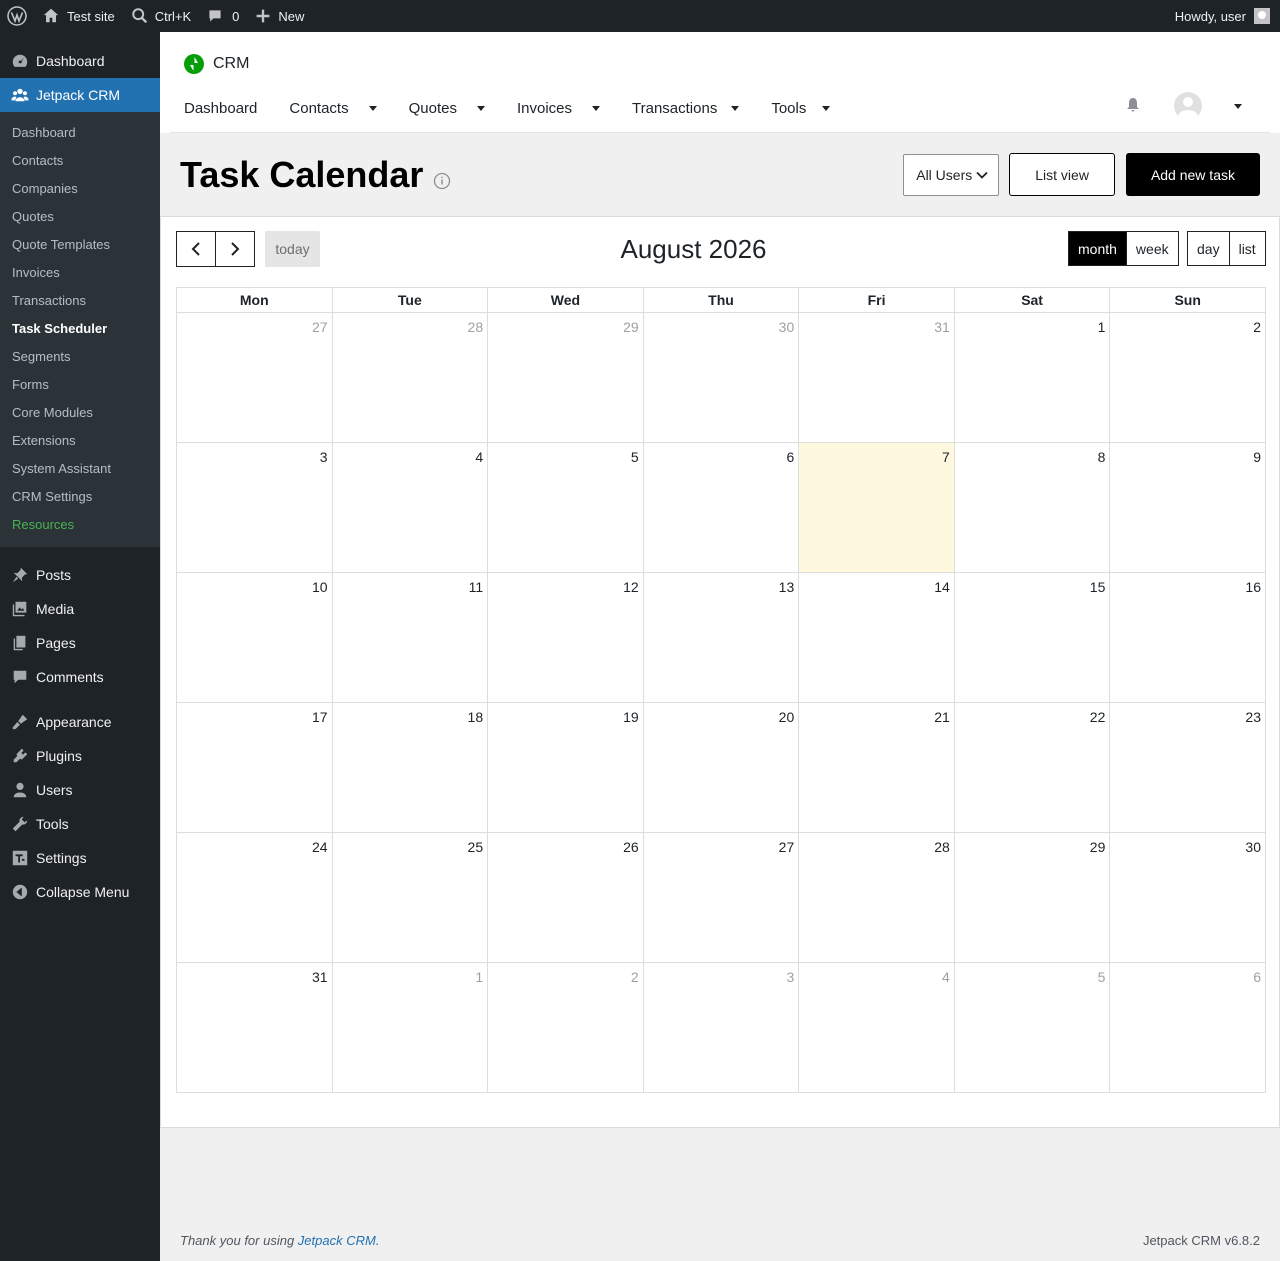 Image resolution: width=1280 pixels, height=1261 pixels. I want to click on wordpress-logo-icon, so click(17, 16).